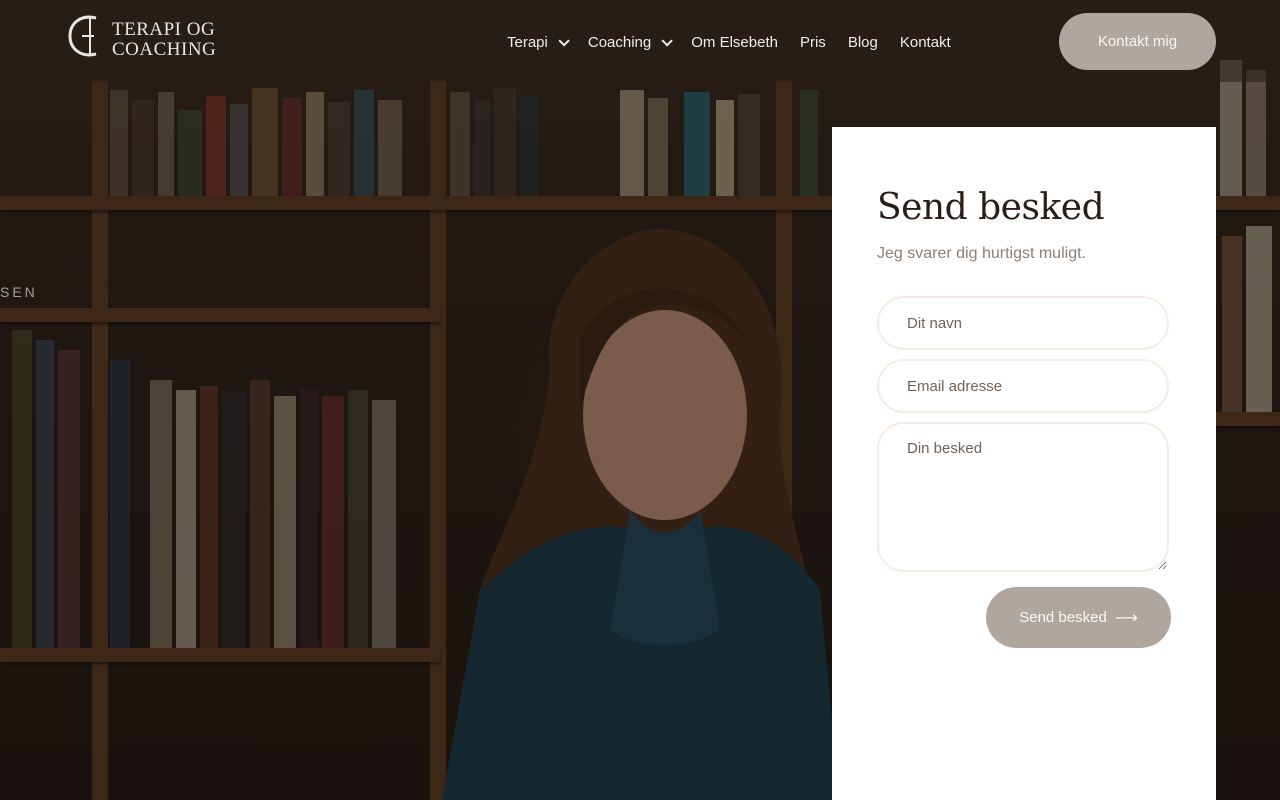  What do you see at coordinates (1137, 41) in the screenshot?
I see `contact-me-button: Kontakt mig` at bounding box center [1137, 41].